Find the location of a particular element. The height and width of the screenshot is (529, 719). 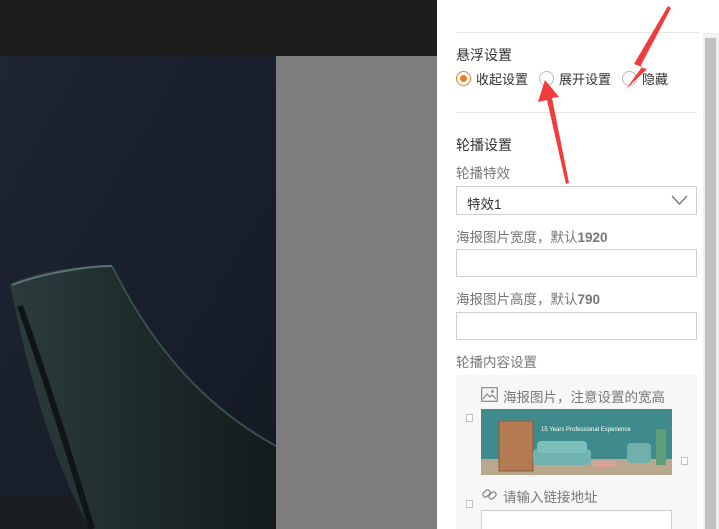

preview-top-bar is located at coordinates (218, 28).